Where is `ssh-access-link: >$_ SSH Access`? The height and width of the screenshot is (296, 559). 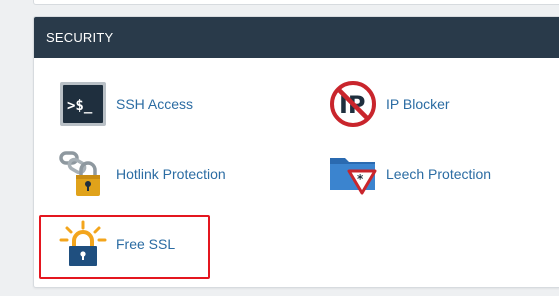
ssh-access-link: >$_ SSH Access is located at coordinates (126, 104).